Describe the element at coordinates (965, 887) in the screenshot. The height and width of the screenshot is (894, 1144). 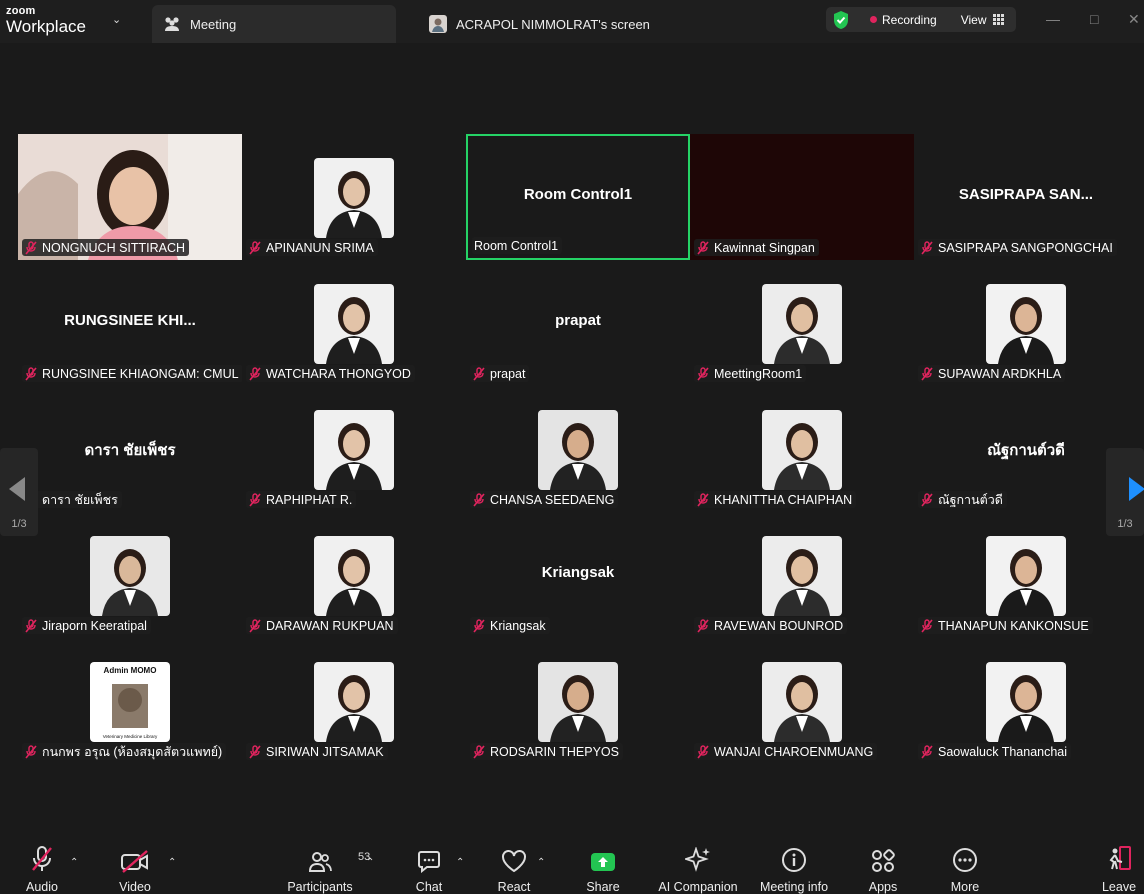
I see `more-label: More` at that location.